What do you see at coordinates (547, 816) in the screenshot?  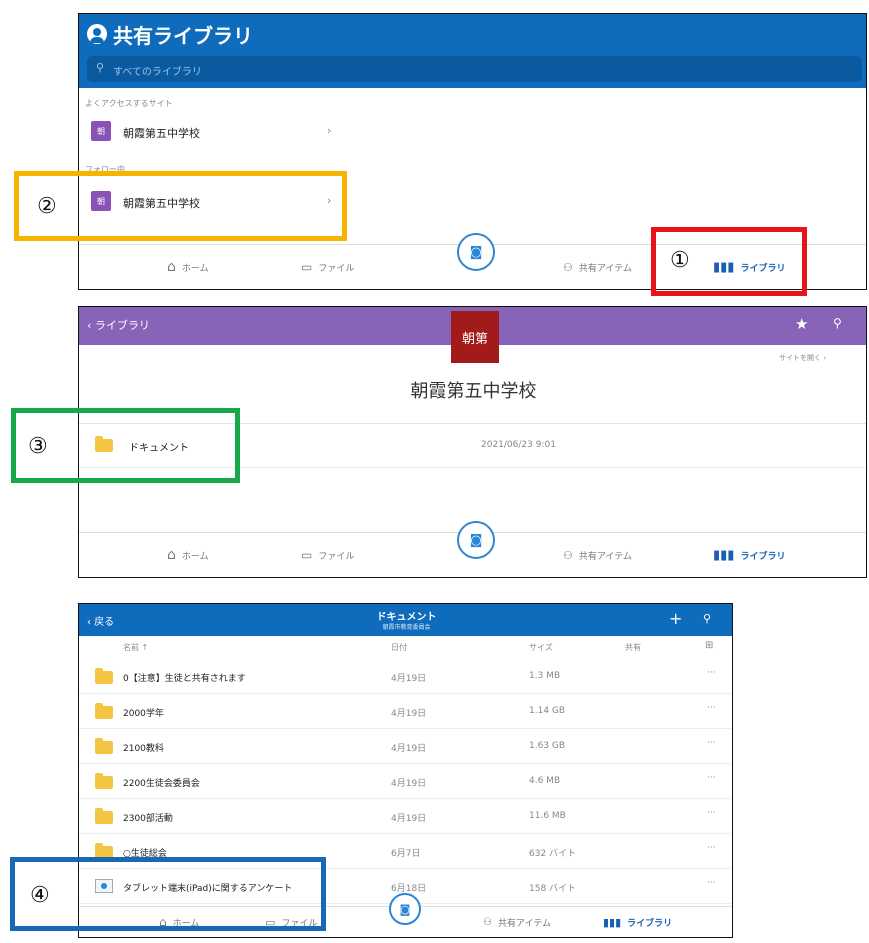 I see `row-size: 11.6 MB` at bounding box center [547, 816].